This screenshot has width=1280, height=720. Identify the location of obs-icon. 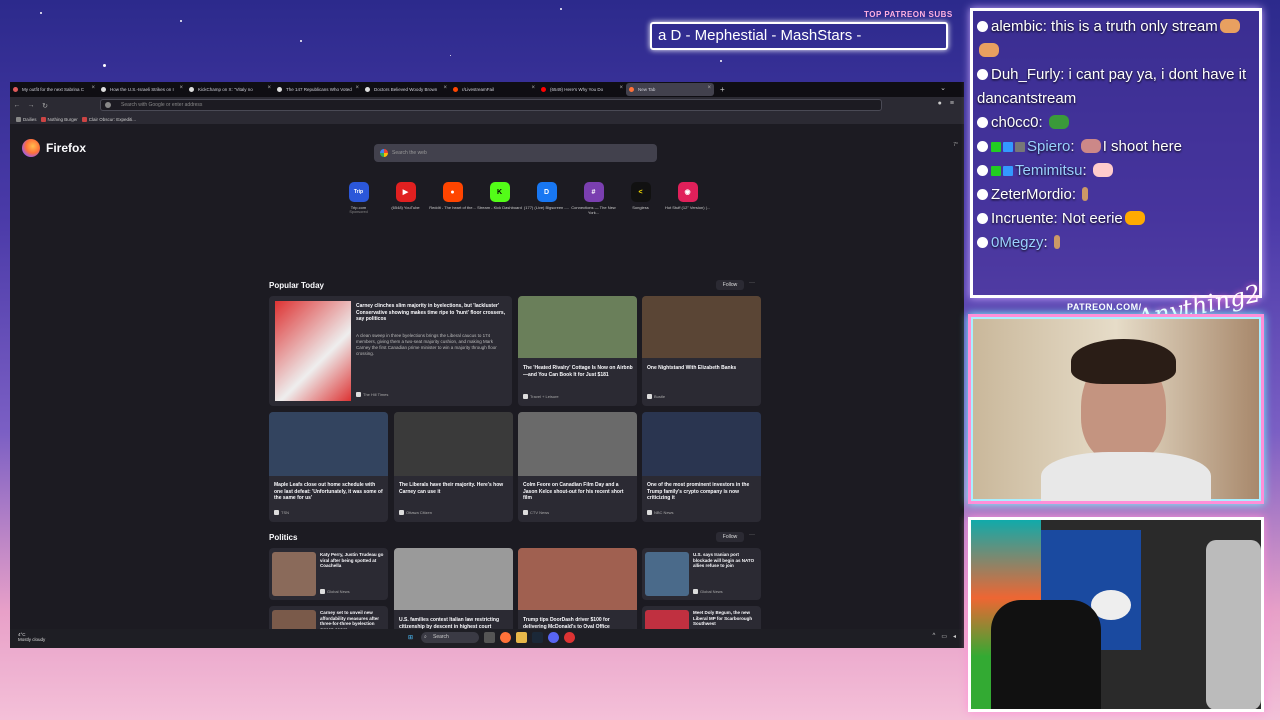
(569, 637).